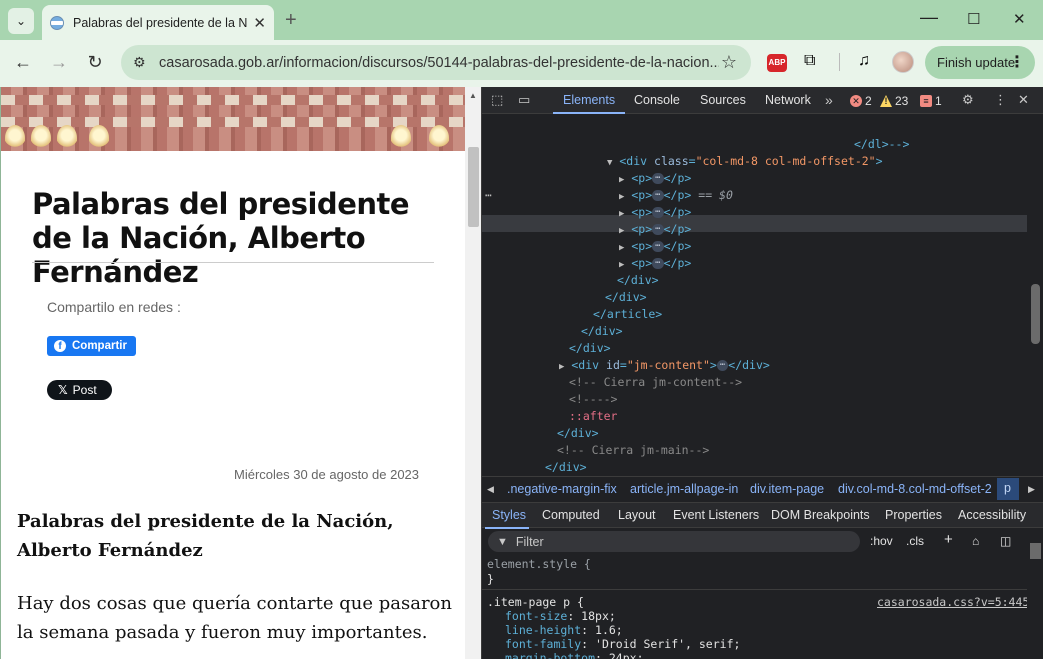 This screenshot has width=1043, height=659. I want to click on close-devtools-icon: ✕, so click(1023, 100).